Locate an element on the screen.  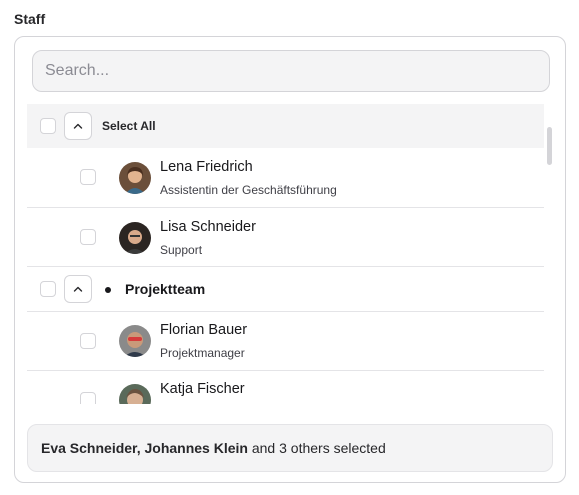
item-role: Support is located at coordinates (181, 250).